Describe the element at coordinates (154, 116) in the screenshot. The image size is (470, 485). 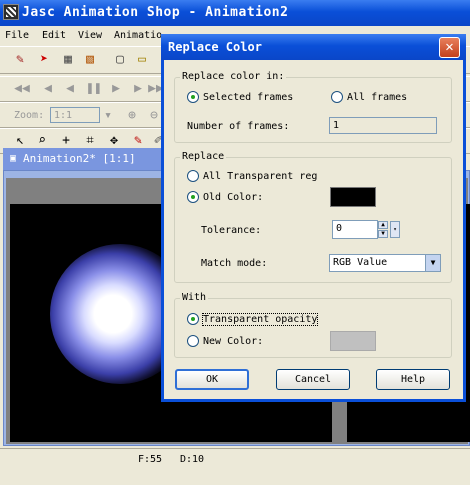
I see `zoom-out-icon: ⊖` at that location.